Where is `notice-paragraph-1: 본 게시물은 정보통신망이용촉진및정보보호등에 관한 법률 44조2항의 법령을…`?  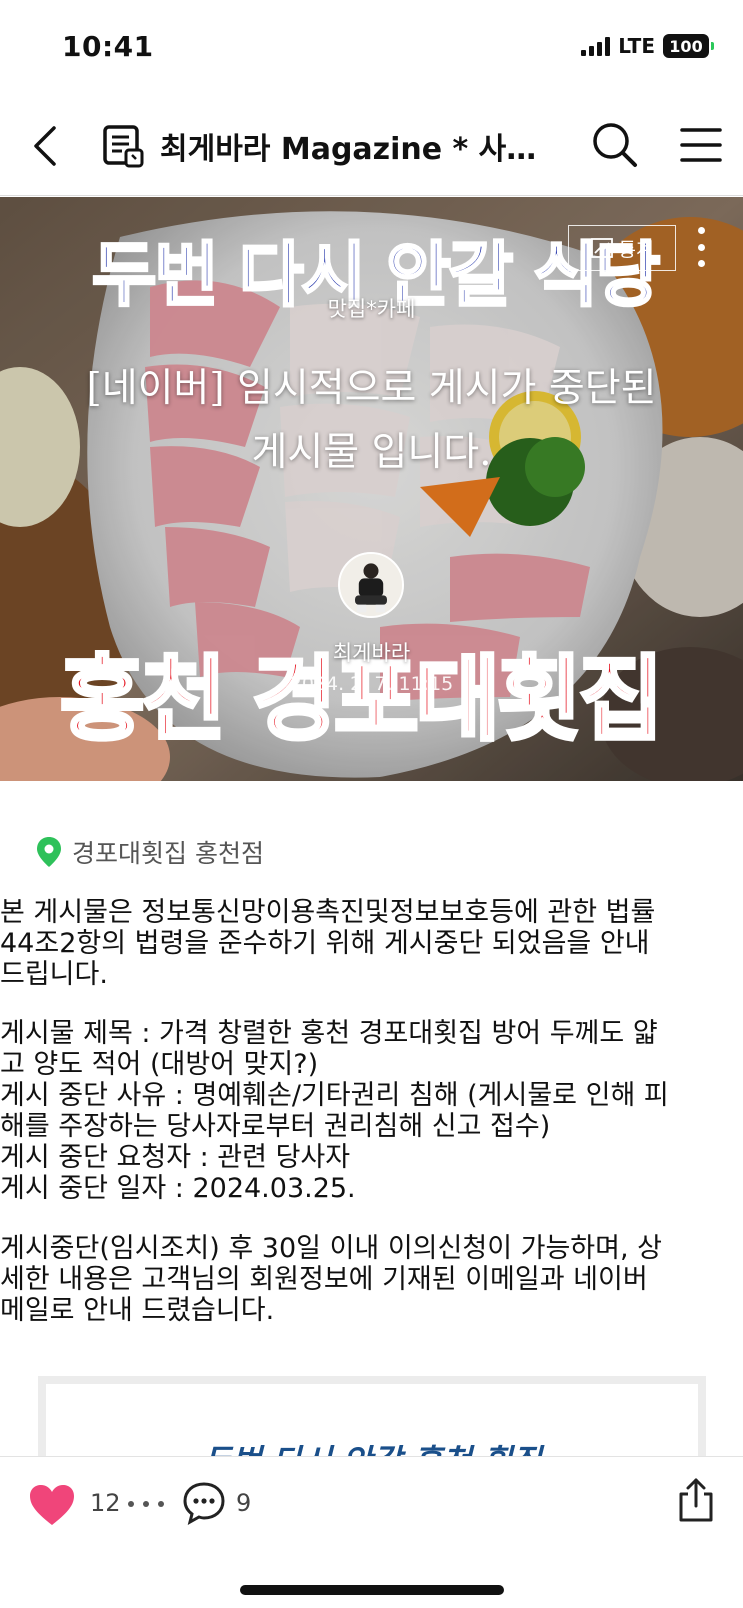
notice-paragraph-1: 본 게시물은 정보통신망이용촉진및정보보호등에 관한 법률 44조2항의 법령을… is located at coordinates (371, 943).